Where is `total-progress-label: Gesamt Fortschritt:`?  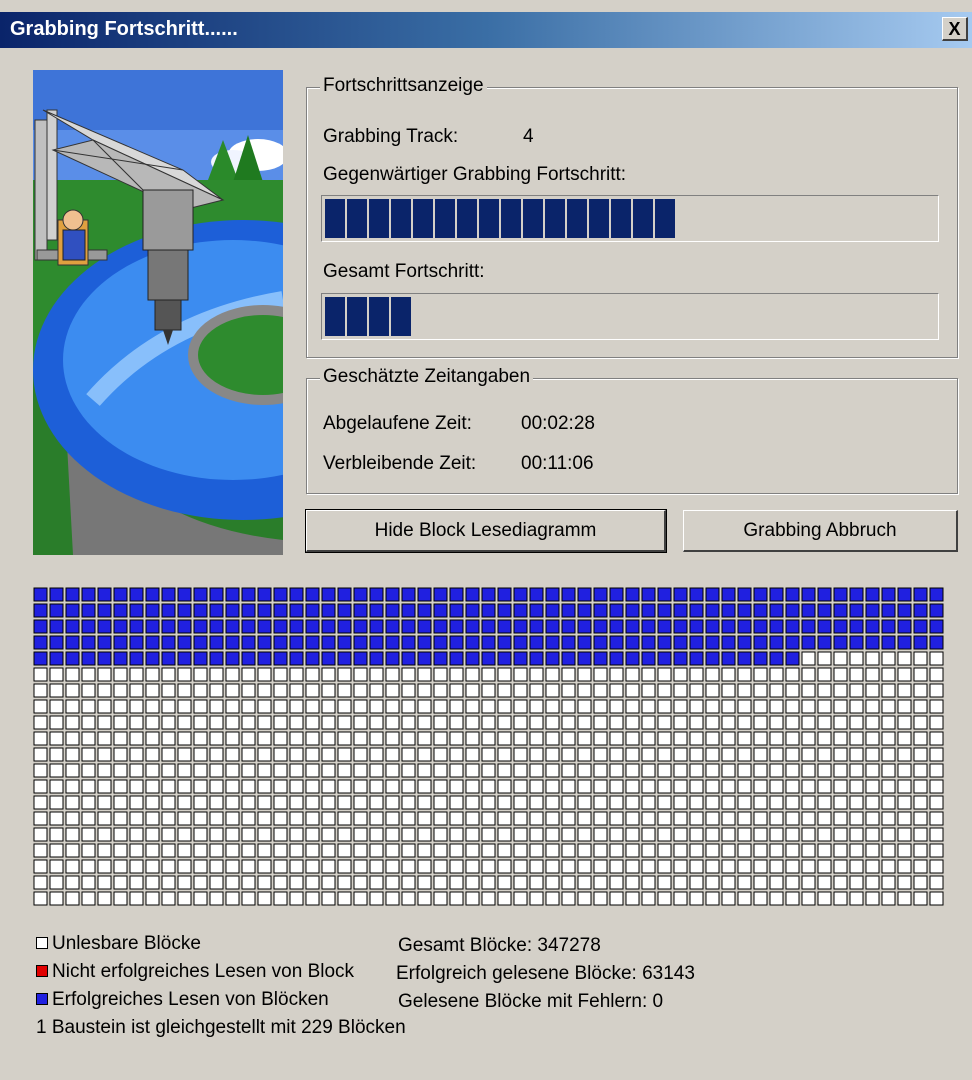 total-progress-label: Gesamt Fortschritt: is located at coordinates (404, 271).